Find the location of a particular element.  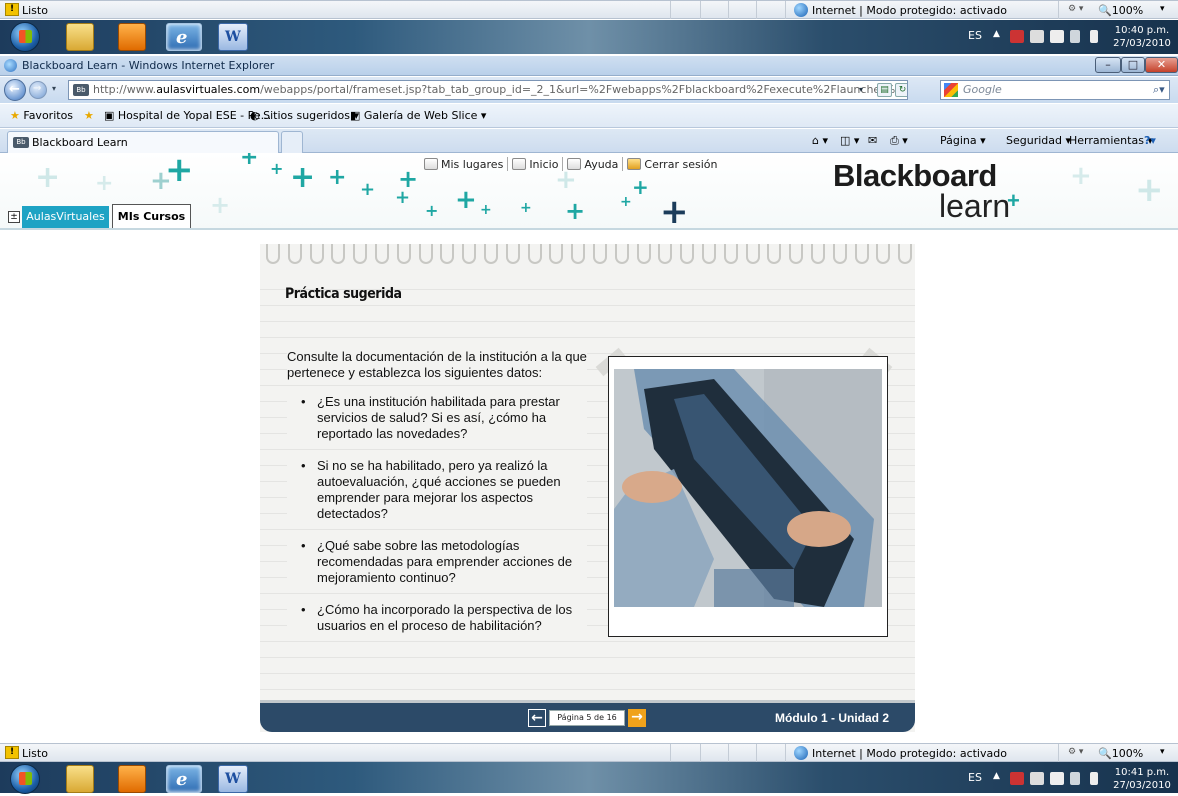

back-button: ← is located at coordinates (15, 90).